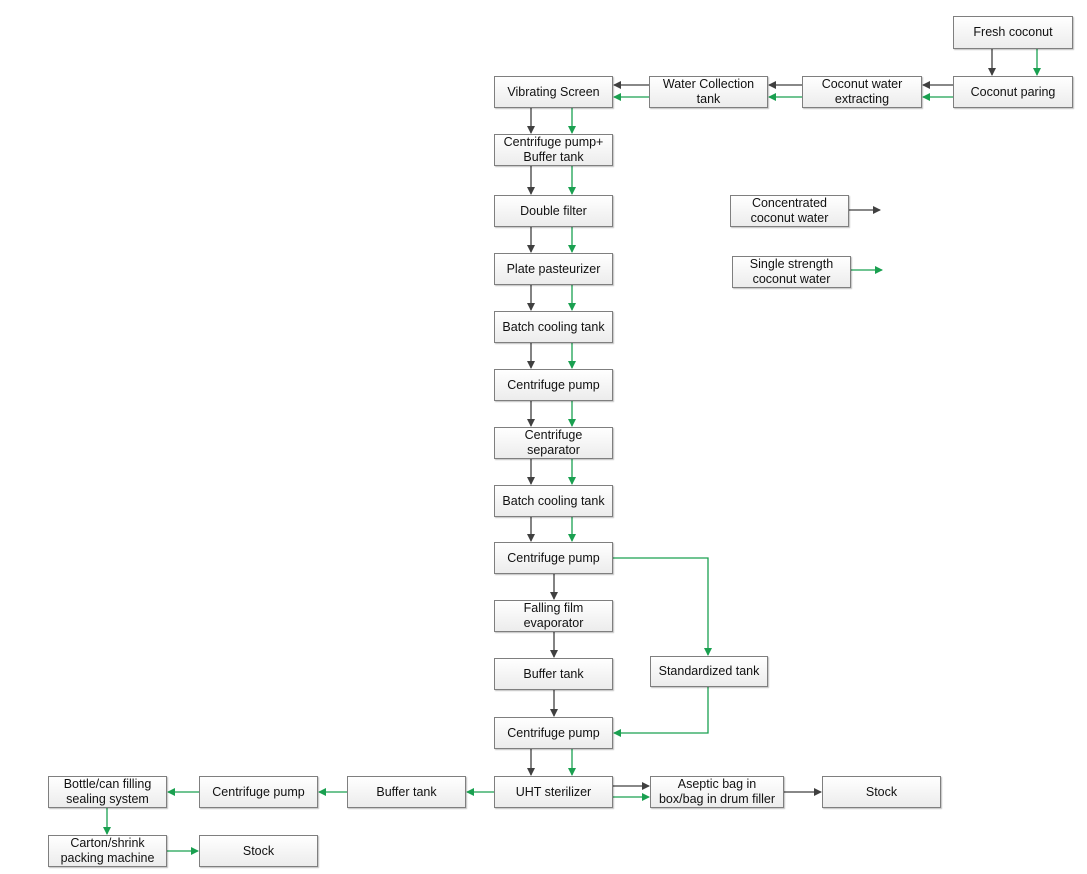 This screenshot has width=1087, height=874. I want to click on node-water-collection-tank: Water Collection tank, so click(708, 92).